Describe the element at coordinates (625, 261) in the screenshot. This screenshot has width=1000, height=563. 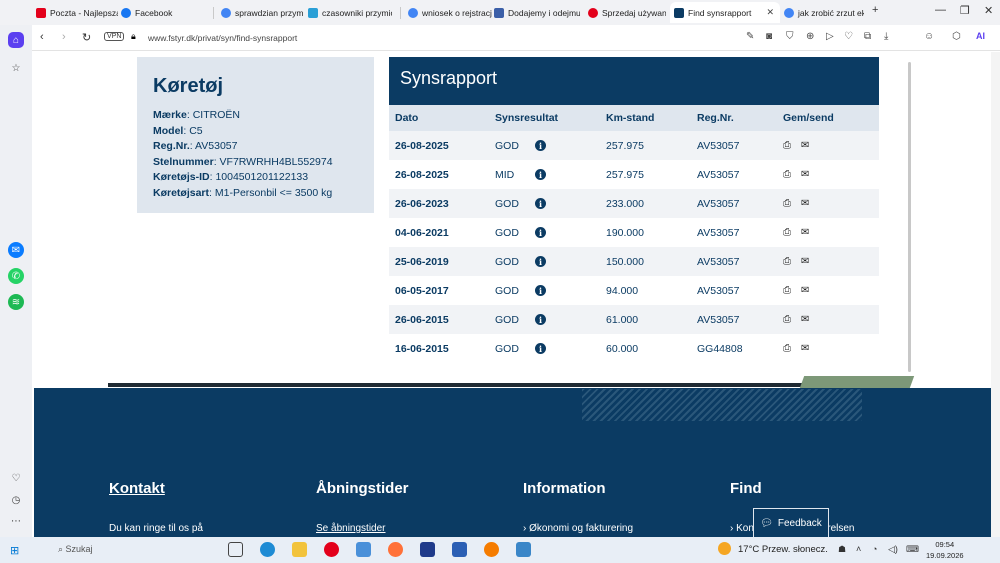
I see `cell-km: 150.000` at that location.